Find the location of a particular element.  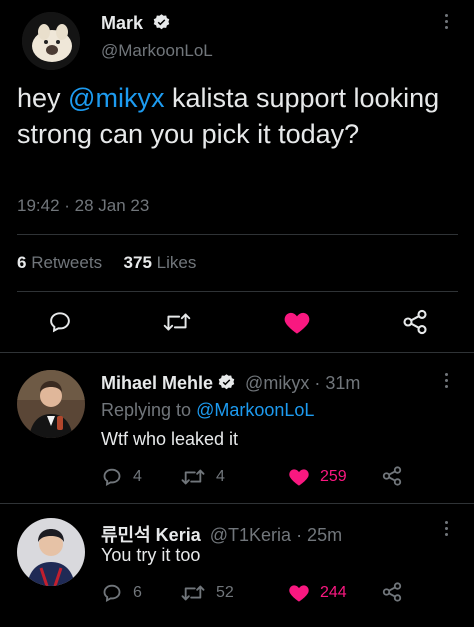

tweet-timestamp: 19:42 · 28 Jan 23 is located at coordinates (83, 206).